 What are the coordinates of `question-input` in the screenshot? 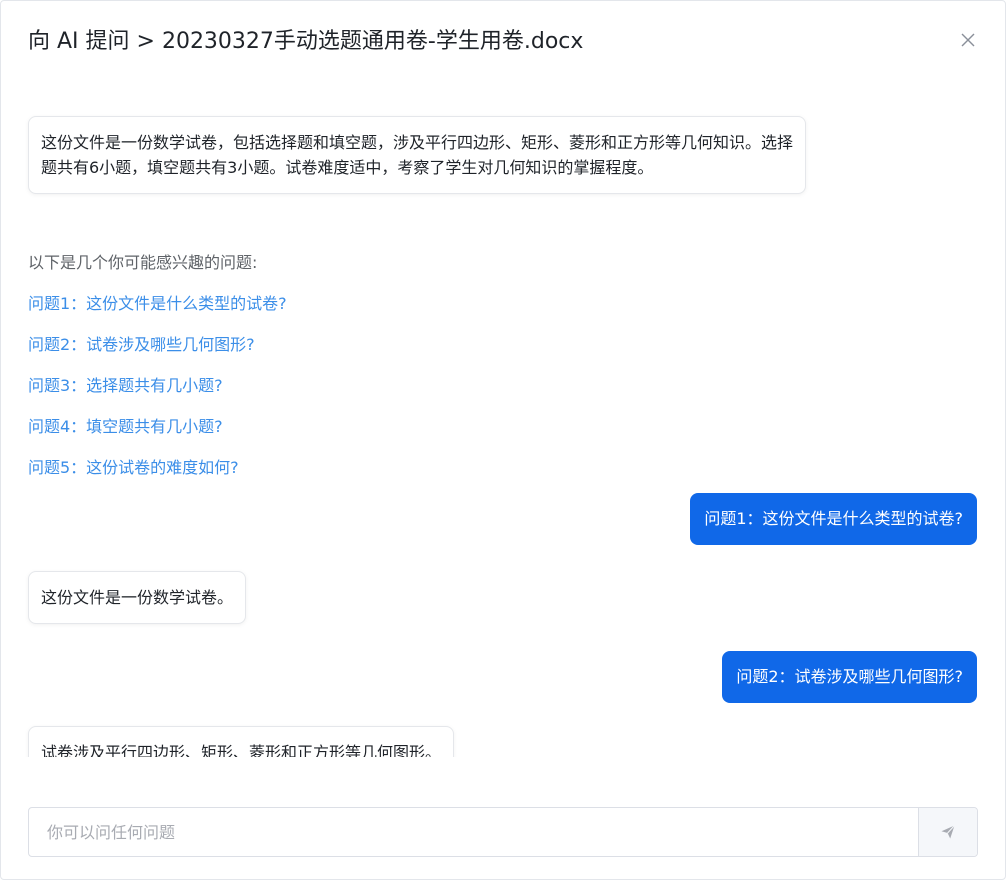 It's located at (473, 832).